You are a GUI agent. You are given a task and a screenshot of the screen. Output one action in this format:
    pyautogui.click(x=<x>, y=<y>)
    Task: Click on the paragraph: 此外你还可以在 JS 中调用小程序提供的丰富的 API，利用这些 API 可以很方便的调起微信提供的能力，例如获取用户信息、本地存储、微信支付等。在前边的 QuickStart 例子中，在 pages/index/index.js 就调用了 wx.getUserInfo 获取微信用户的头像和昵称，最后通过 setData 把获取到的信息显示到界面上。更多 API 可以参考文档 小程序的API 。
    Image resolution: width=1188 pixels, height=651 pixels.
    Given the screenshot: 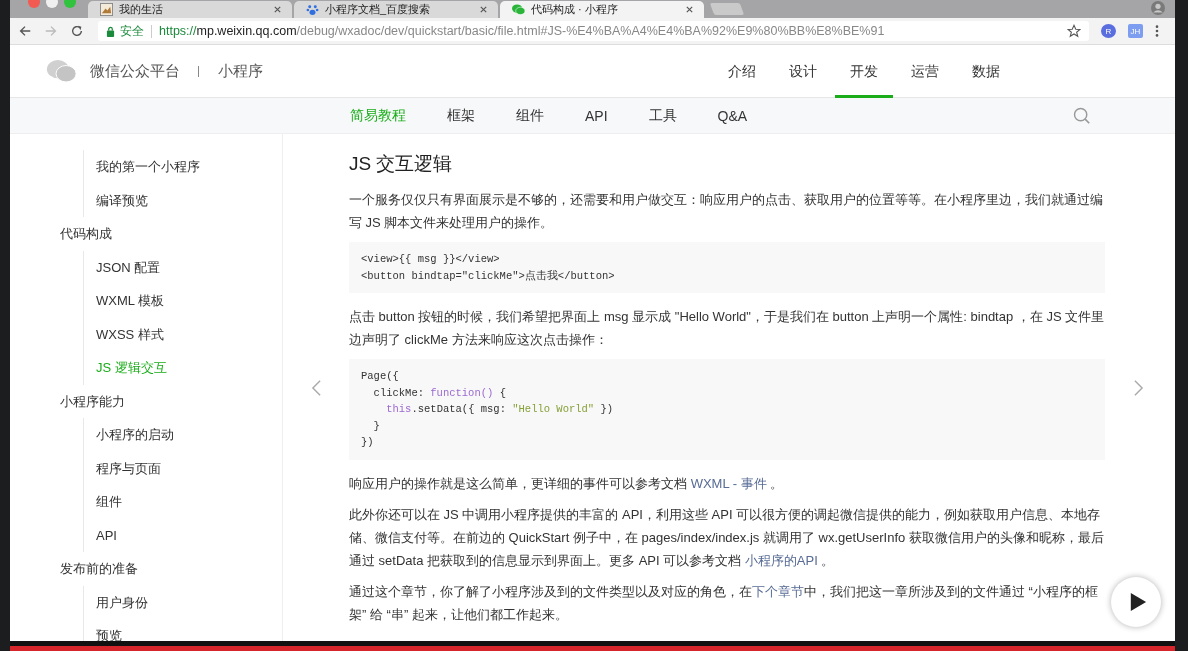 What is the action you would take?
    pyautogui.click(x=727, y=537)
    